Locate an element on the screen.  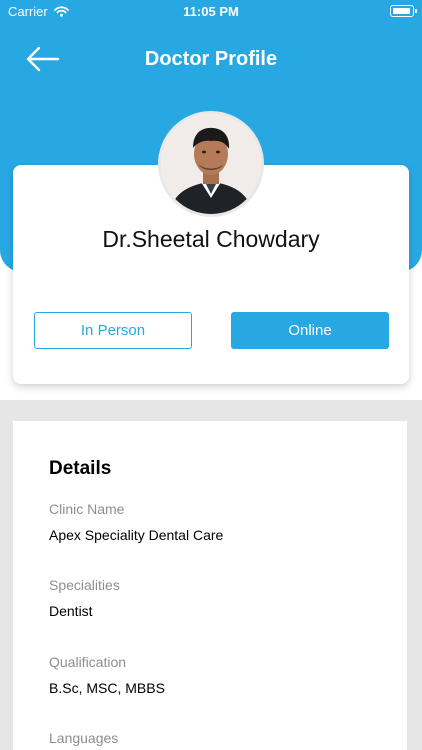
doctor-name: Dr.Sheetal Chowdary is located at coordinates (211, 239).